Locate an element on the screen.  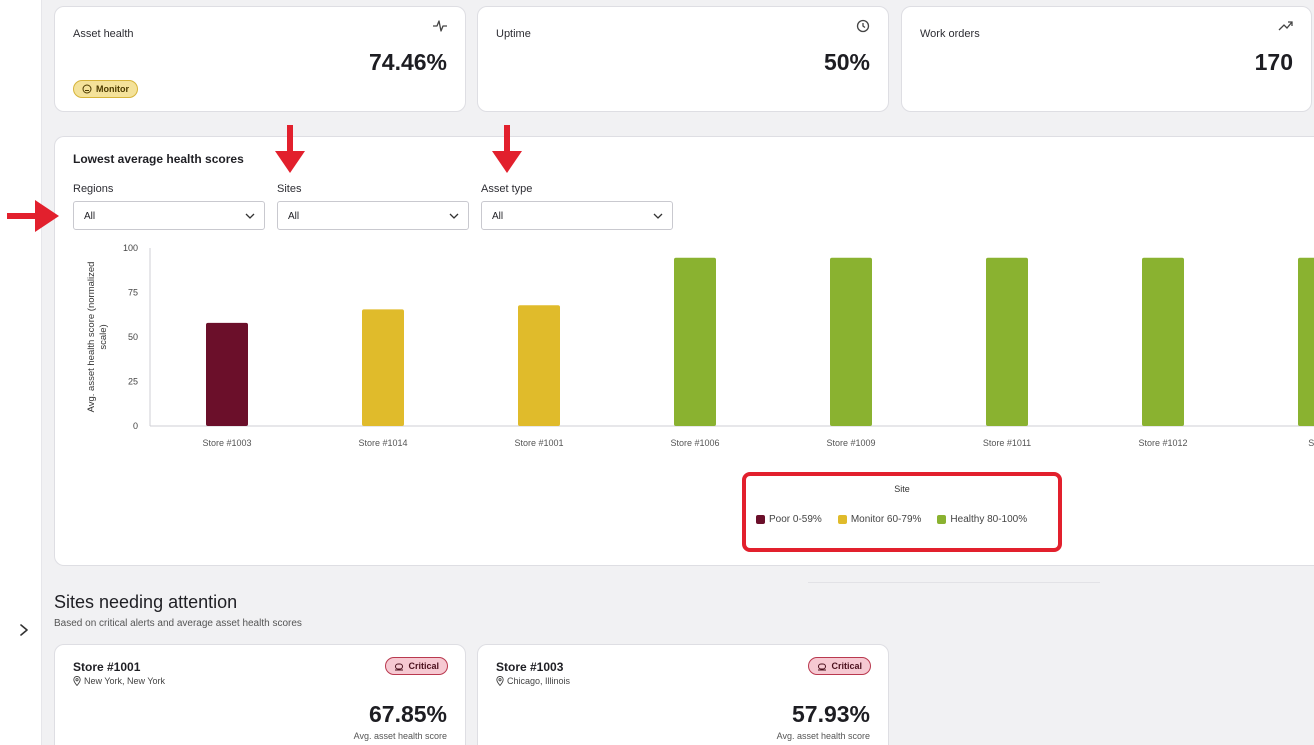
sites-section-title: Sites needing attention is located at coordinates (146, 602).